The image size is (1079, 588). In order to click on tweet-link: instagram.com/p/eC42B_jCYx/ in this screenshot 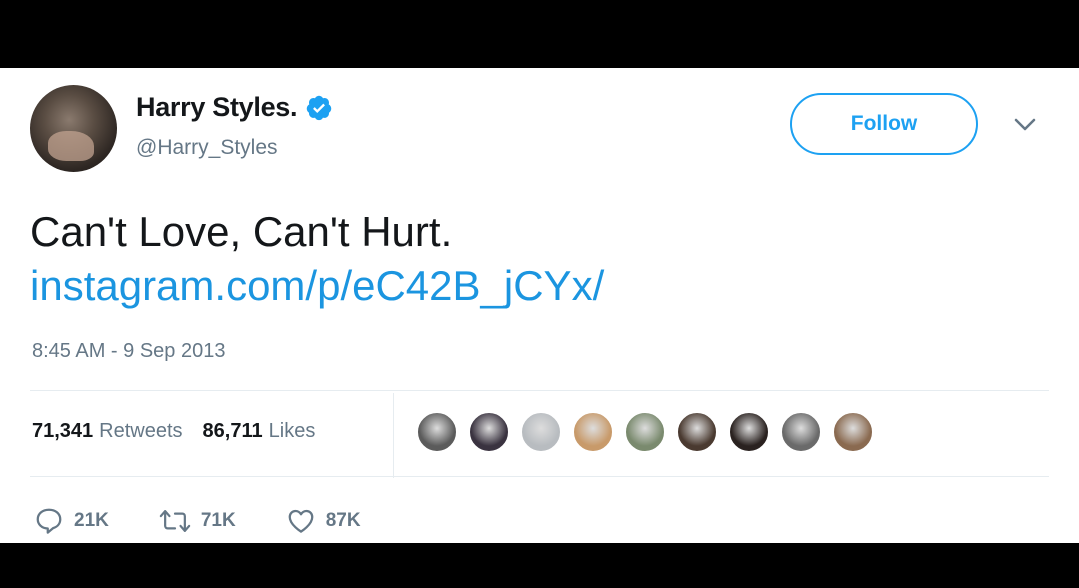, I will do `click(317, 286)`.